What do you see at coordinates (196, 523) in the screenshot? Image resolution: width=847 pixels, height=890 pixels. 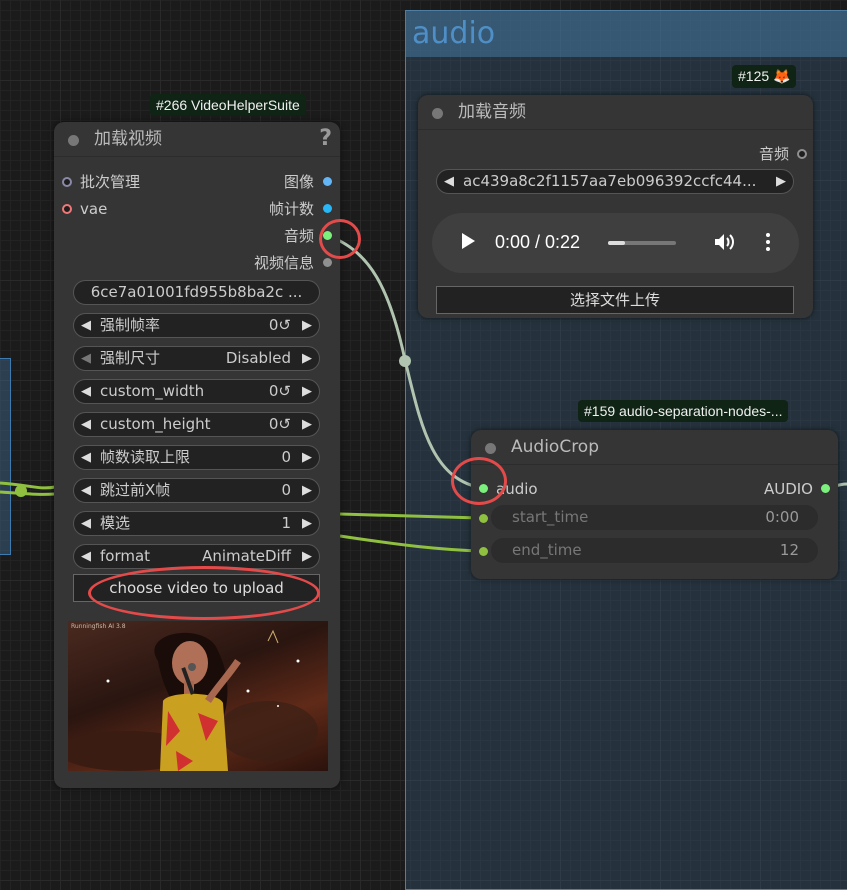 I see `widget-select-every-nth: ◀ 模选 1 ▶` at bounding box center [196, 523].